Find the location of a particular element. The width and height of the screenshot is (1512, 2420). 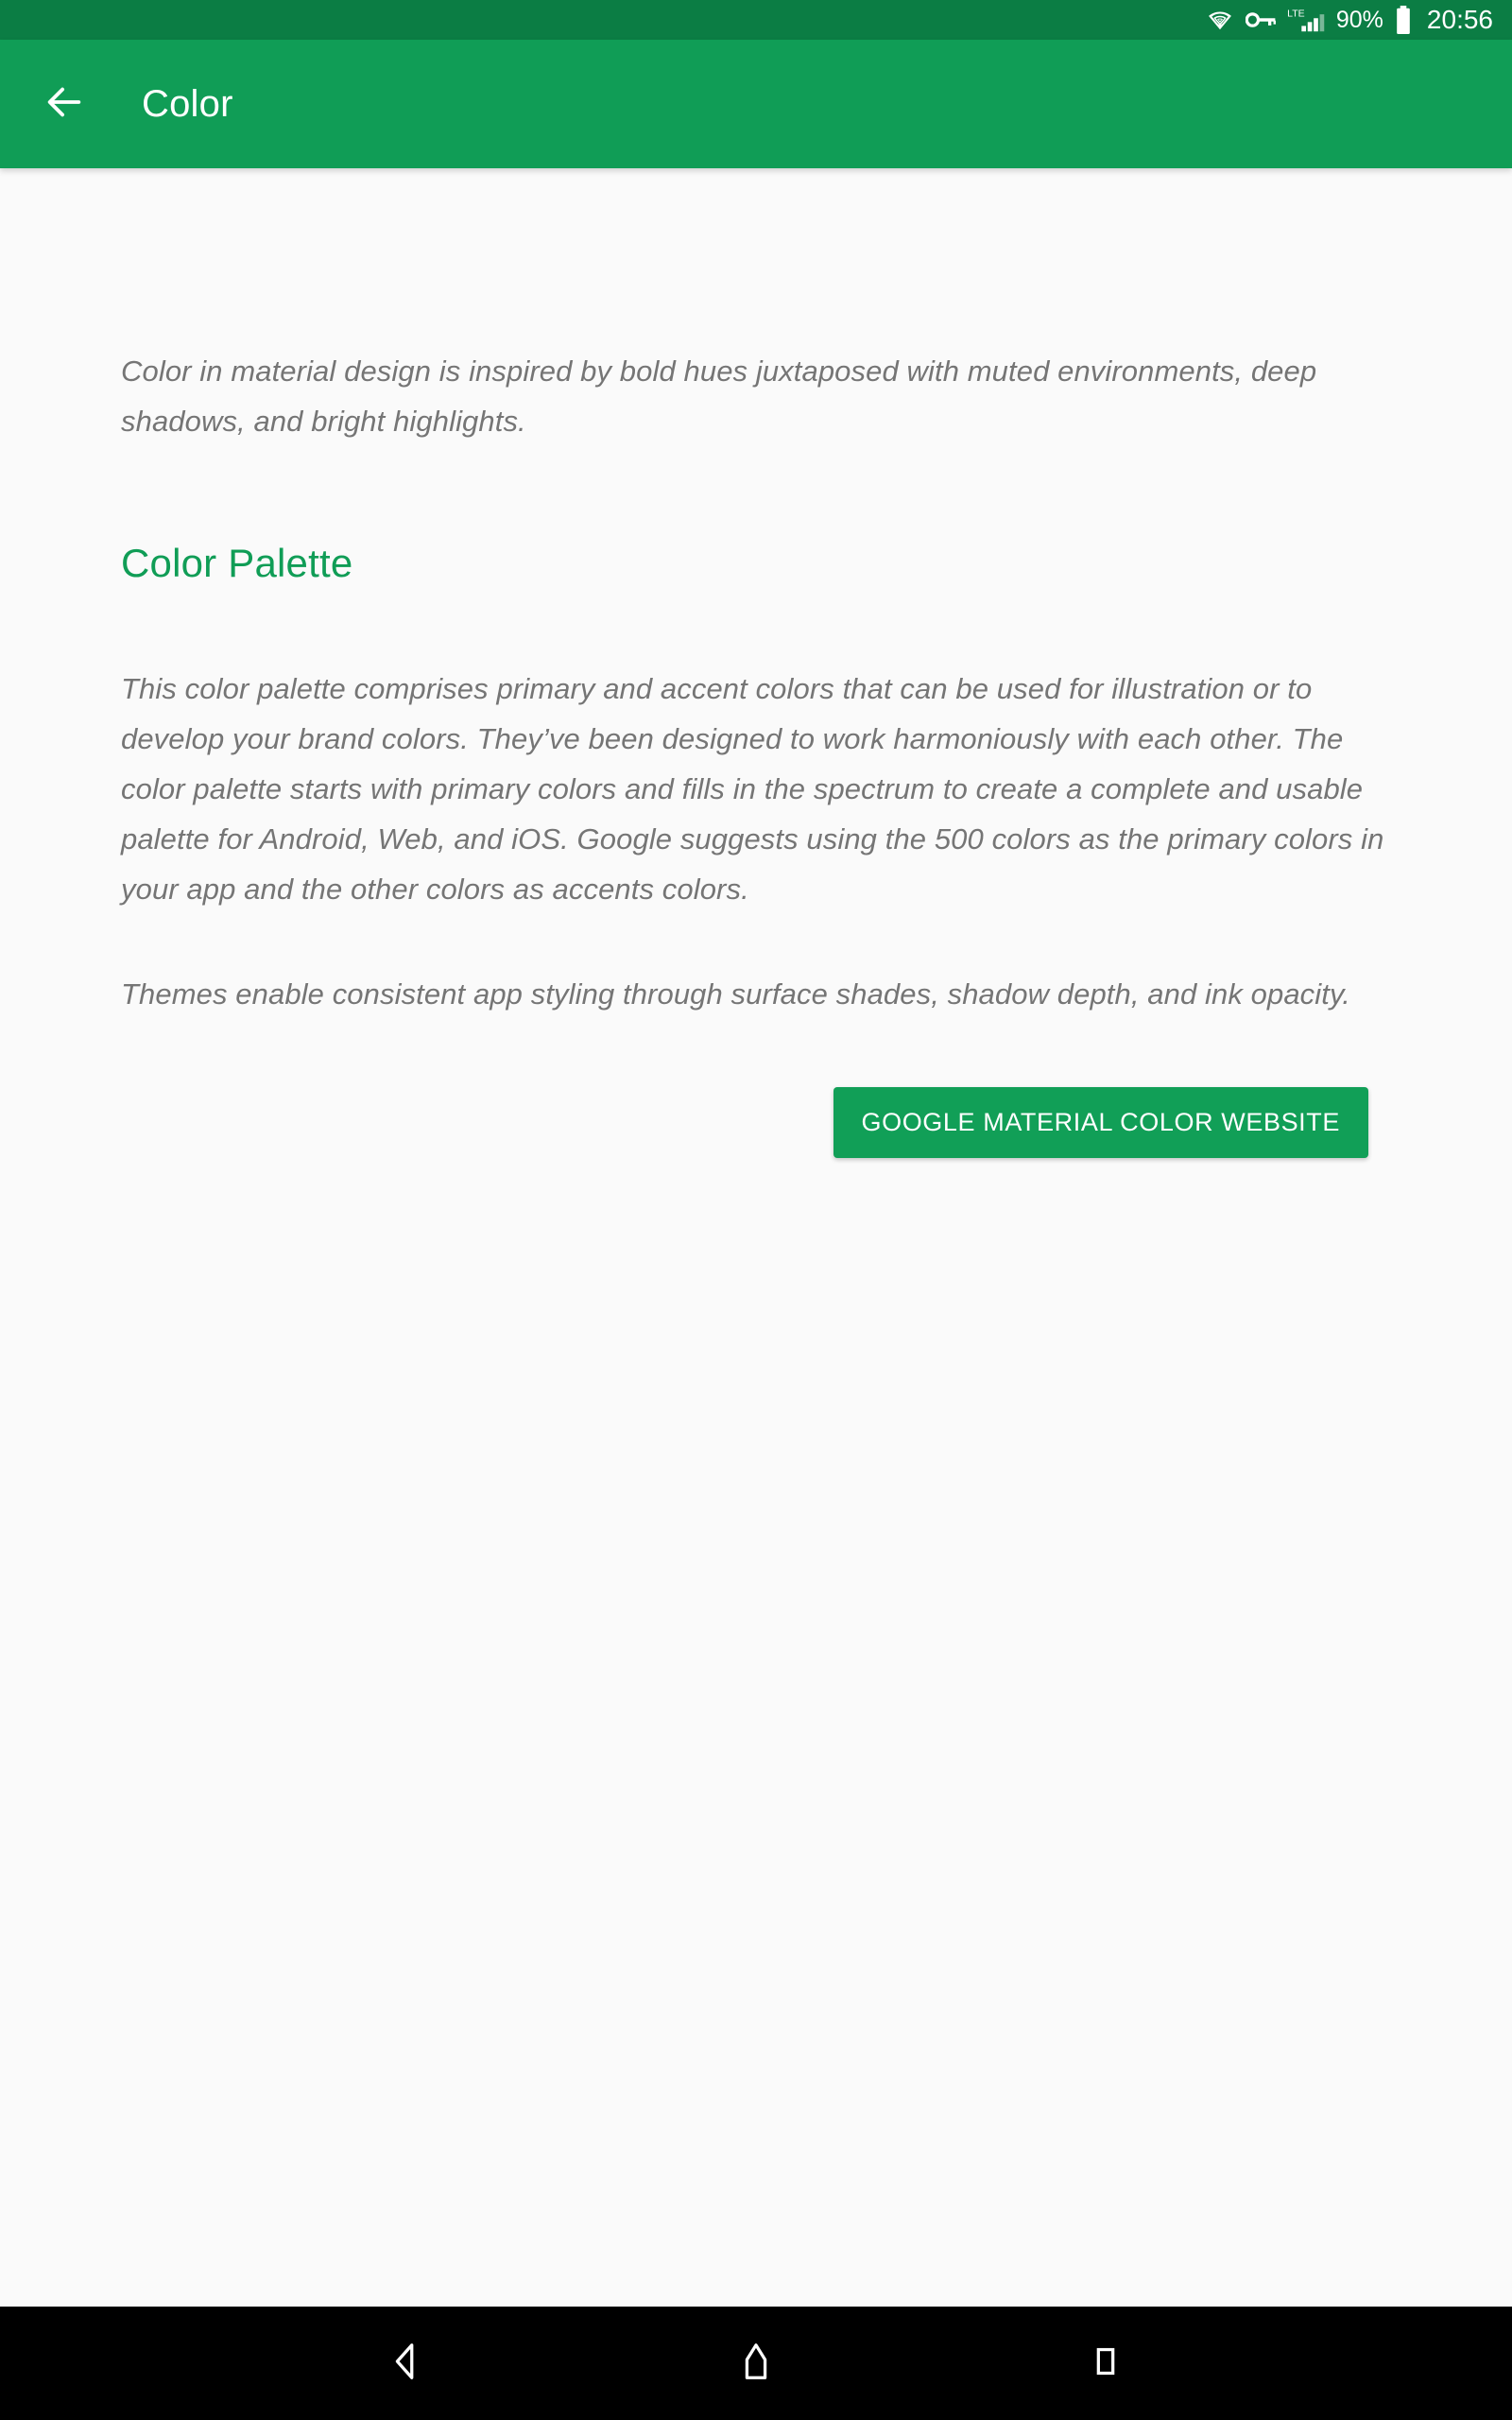

svg-text: LTE is located at coordinates (1295, 14).